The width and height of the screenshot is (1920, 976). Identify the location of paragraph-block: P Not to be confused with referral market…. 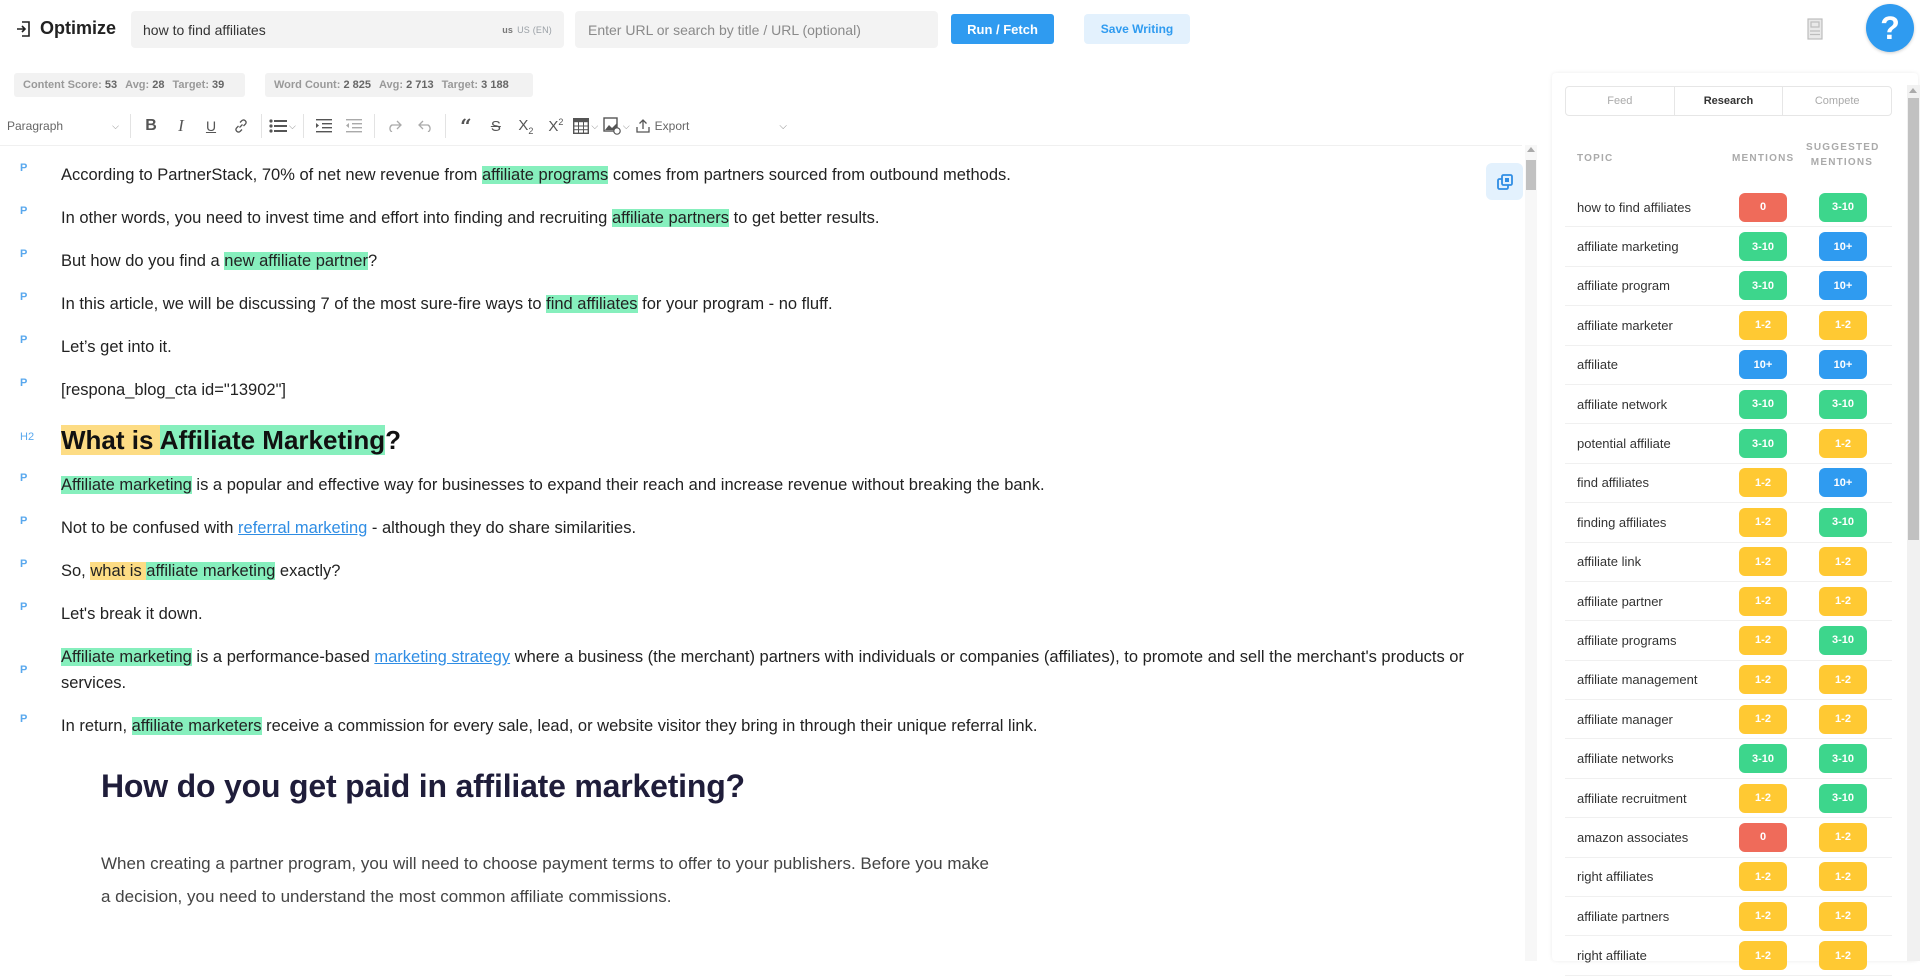
(740, 528).